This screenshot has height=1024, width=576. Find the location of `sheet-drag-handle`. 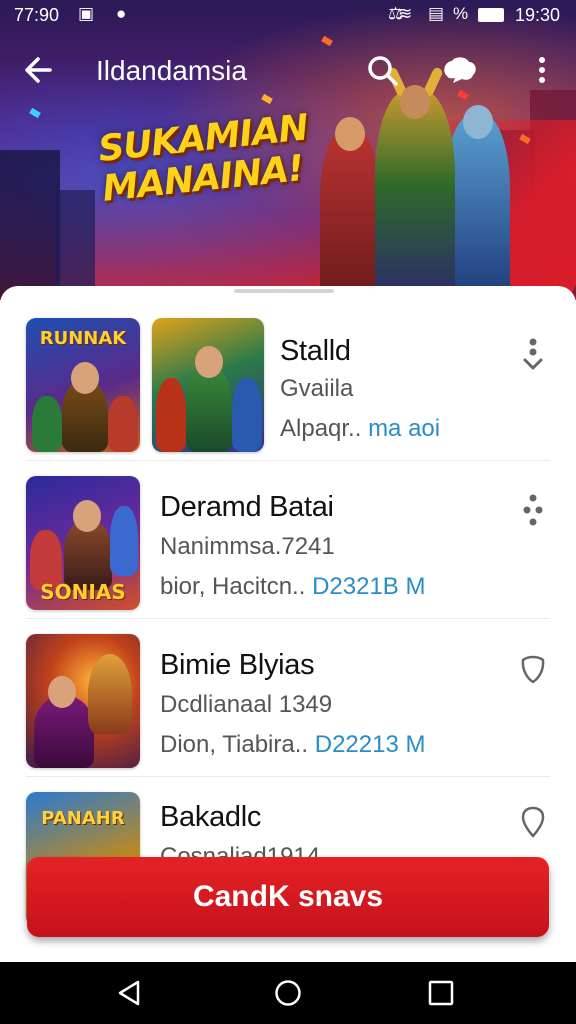

sheet-drag-handle is located at coordinates (284, 291).